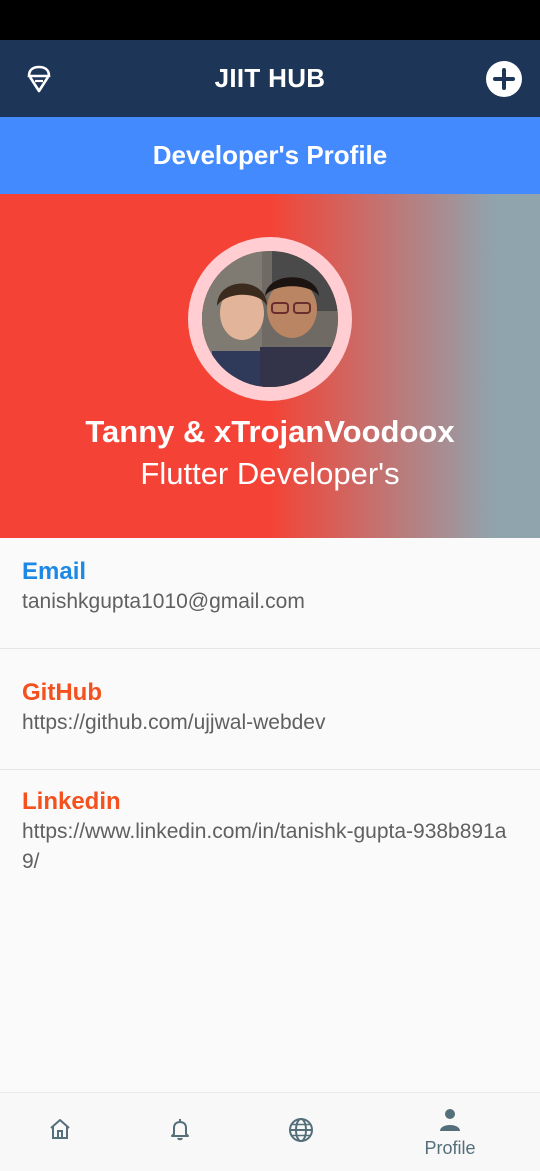 This screenshot has width=540, height=1171. Describe the element at coordinates (174, 722) in the screenshot. I see `contact-value: https://github.com/ujjwal-webdev` at that location.